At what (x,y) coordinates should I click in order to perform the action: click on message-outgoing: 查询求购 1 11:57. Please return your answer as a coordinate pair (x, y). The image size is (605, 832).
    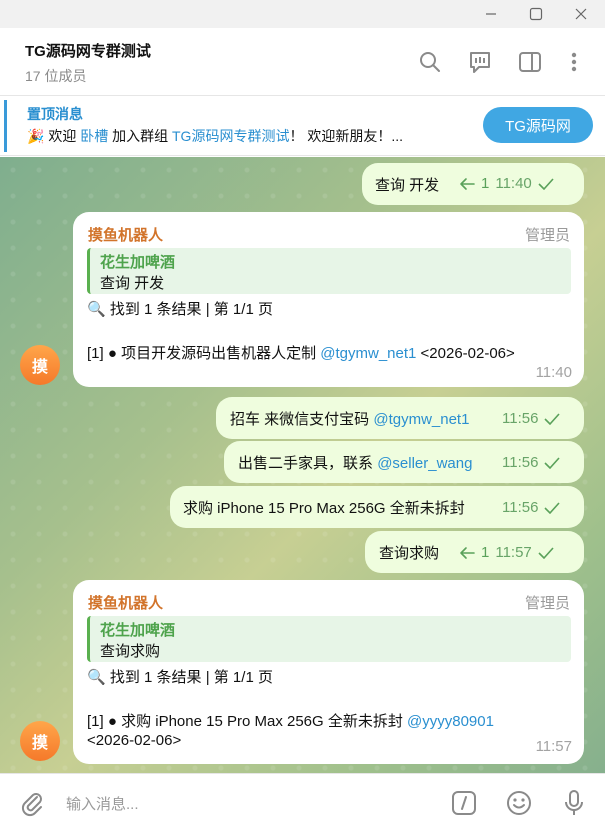
    Looking at the image, I should click on (474, 552).